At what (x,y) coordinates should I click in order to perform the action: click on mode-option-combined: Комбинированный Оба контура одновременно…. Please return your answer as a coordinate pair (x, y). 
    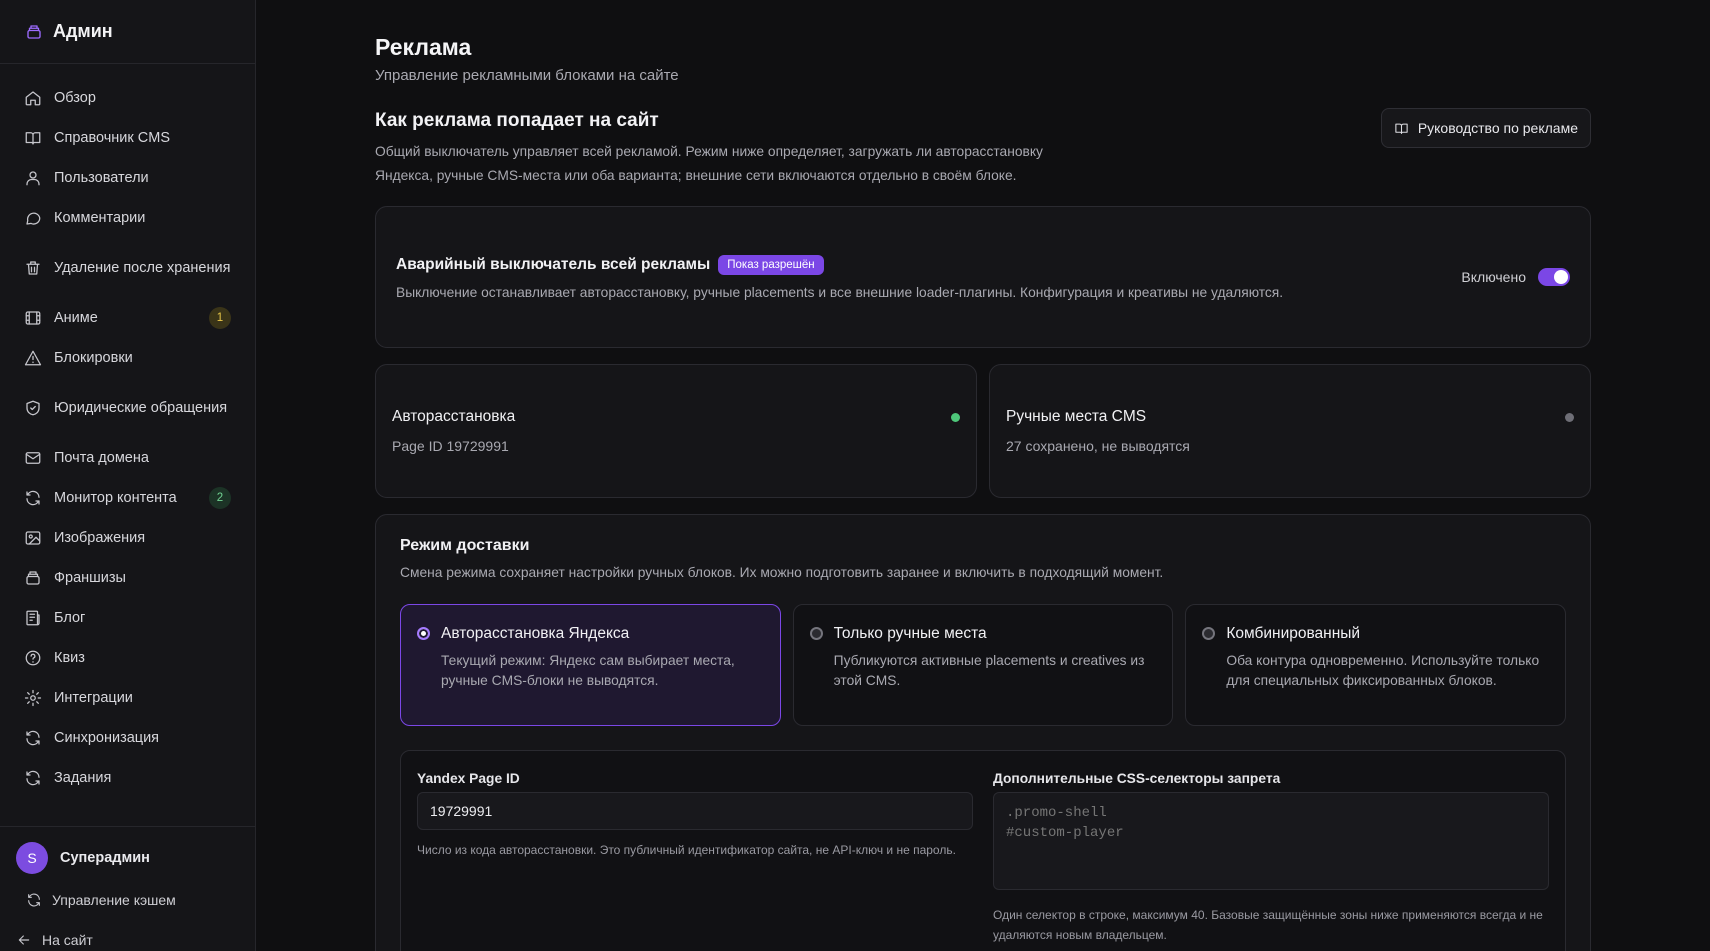
    Looking at the image, I should click on (1376, 665).